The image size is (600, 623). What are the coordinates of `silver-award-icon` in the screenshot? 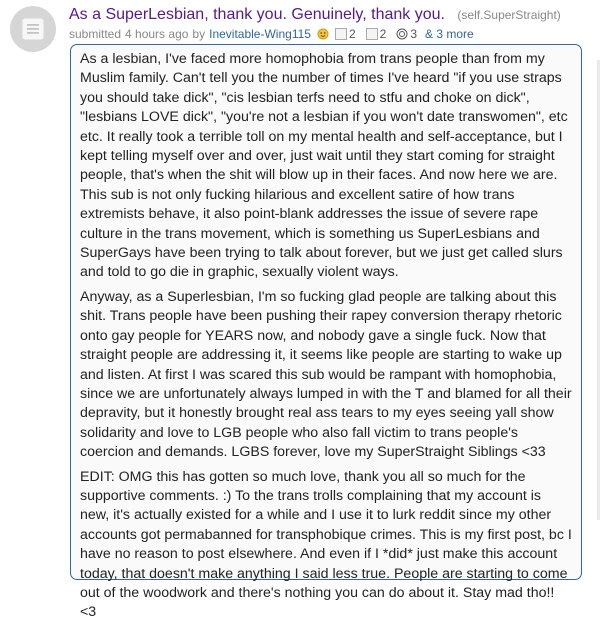 It's located at (340, 34).